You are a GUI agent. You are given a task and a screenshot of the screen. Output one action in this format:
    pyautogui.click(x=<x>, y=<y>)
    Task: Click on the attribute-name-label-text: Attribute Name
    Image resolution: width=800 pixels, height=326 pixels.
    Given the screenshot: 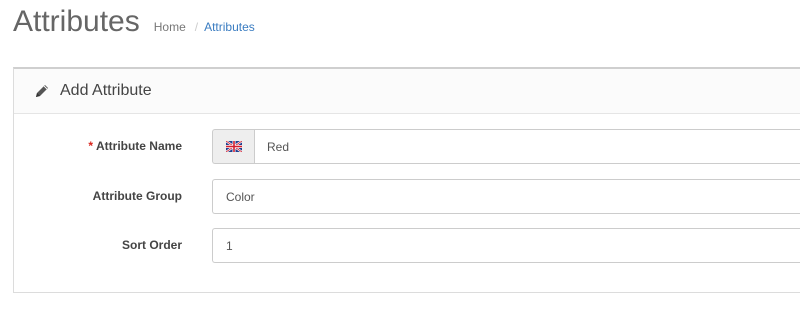 What is the action you would take?
    pyautogui.click(x=138, y=146)
    